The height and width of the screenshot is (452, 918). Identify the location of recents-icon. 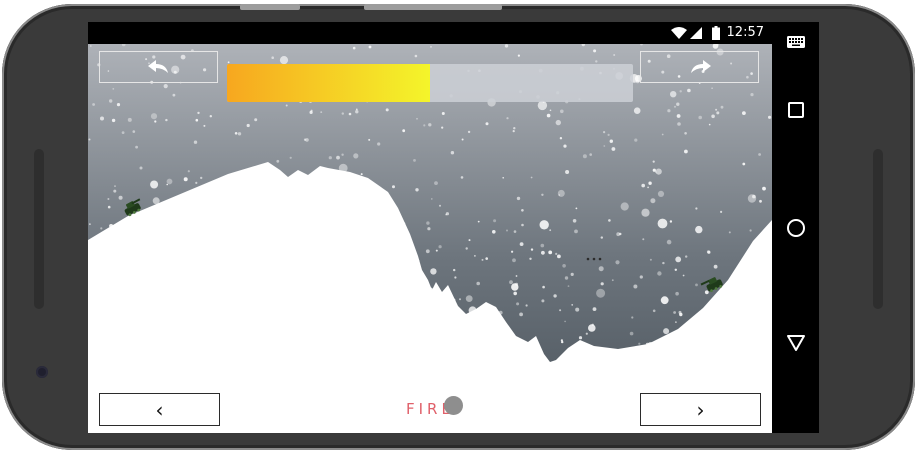
(795, 109).